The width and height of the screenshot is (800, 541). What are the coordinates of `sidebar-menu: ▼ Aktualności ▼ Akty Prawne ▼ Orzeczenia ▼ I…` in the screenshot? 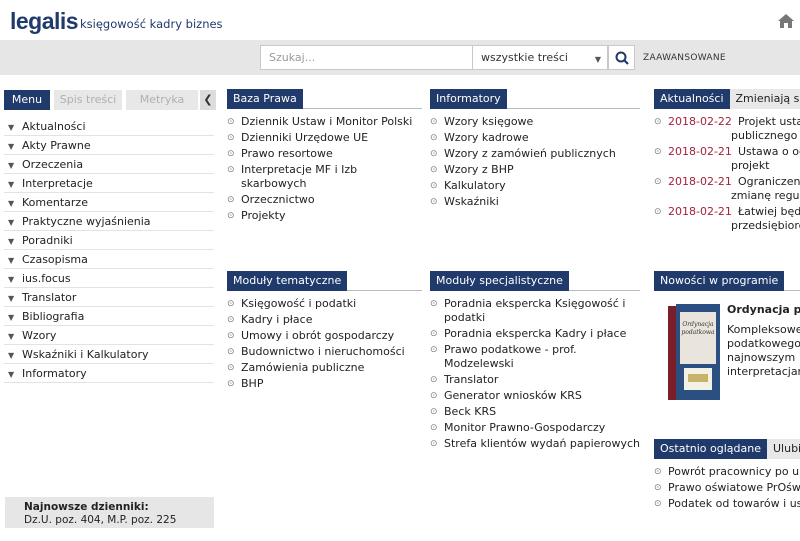 It's located at (109, 250).